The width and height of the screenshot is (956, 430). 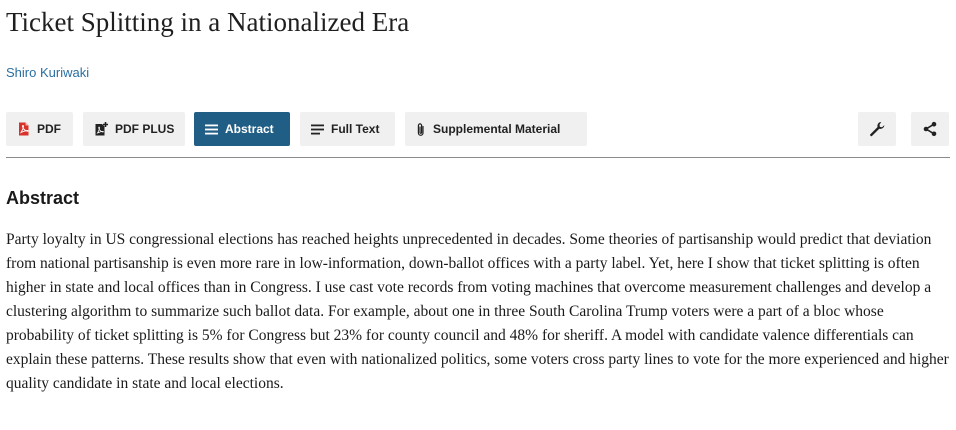 What do you see at coordinates (43, 198) in the screenshot?
I see `abstract-heading: Abstract` at bounding box center [43, 198].